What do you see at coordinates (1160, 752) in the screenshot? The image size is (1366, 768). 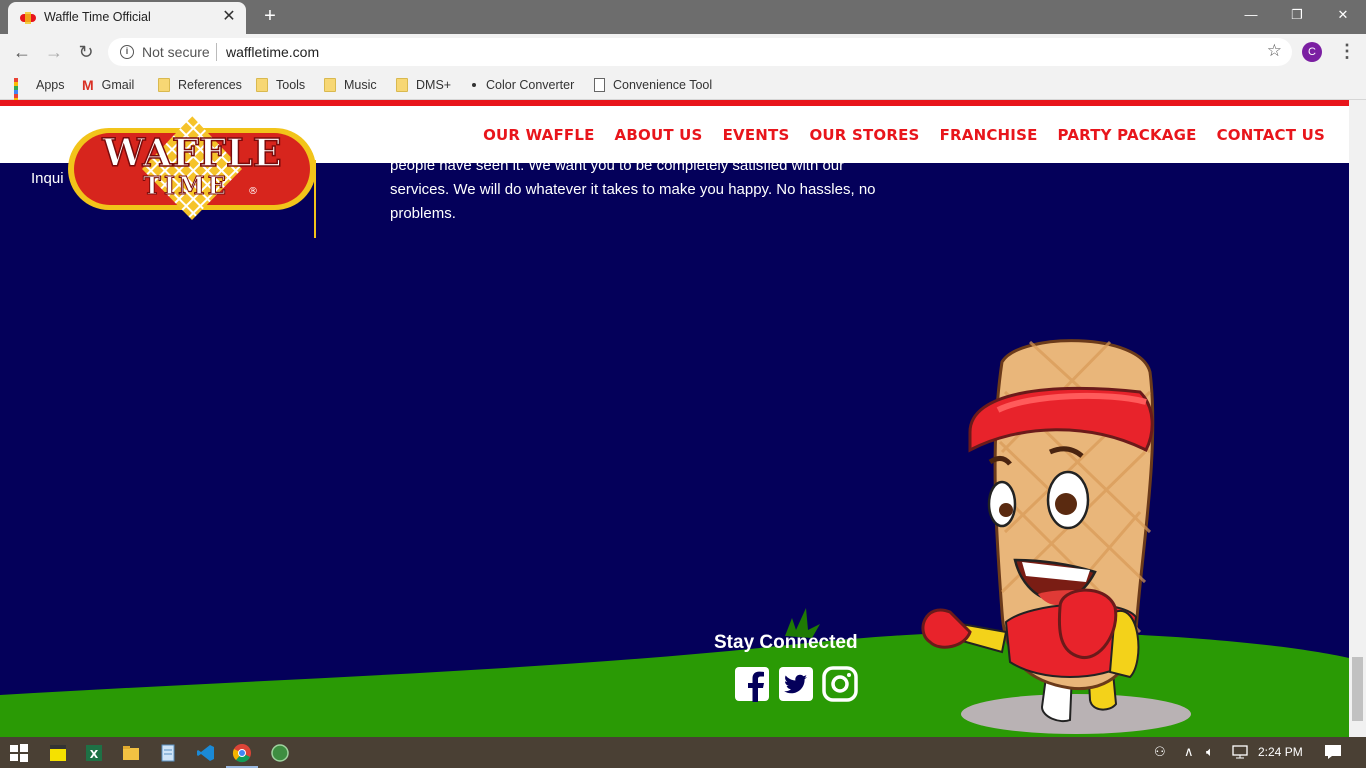 I see `people-icon: ⚇` at bounding box center [1160, 752].